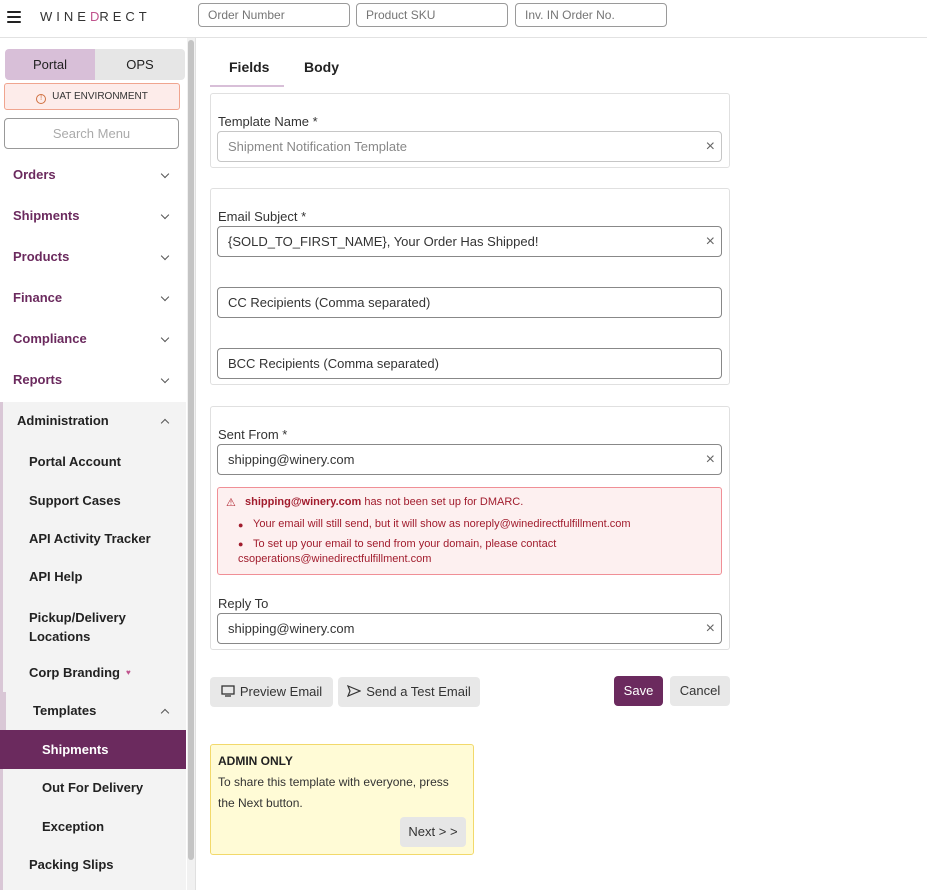  I want to click on sidebar-item-templates: Templates, so click(93, 711).